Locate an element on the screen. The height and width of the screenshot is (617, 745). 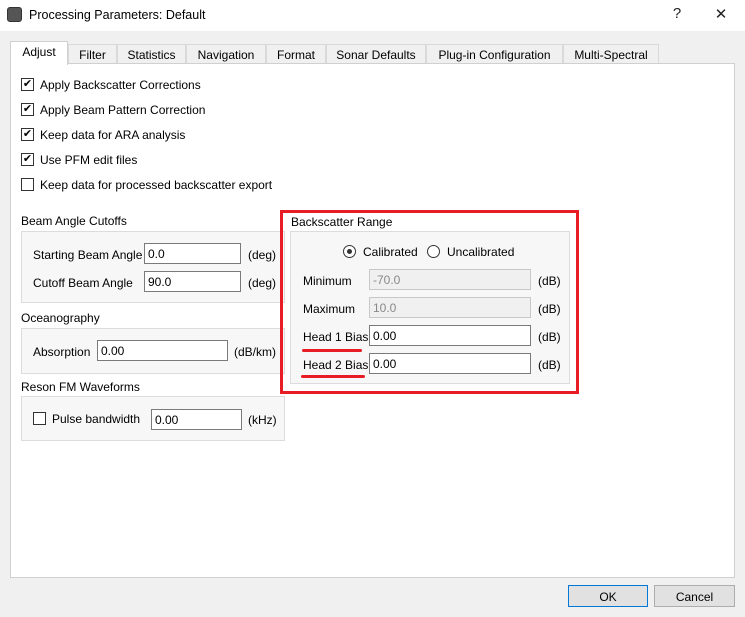
starting-beam-label: Starting Beam Angle is located at coordinates (88, 255).